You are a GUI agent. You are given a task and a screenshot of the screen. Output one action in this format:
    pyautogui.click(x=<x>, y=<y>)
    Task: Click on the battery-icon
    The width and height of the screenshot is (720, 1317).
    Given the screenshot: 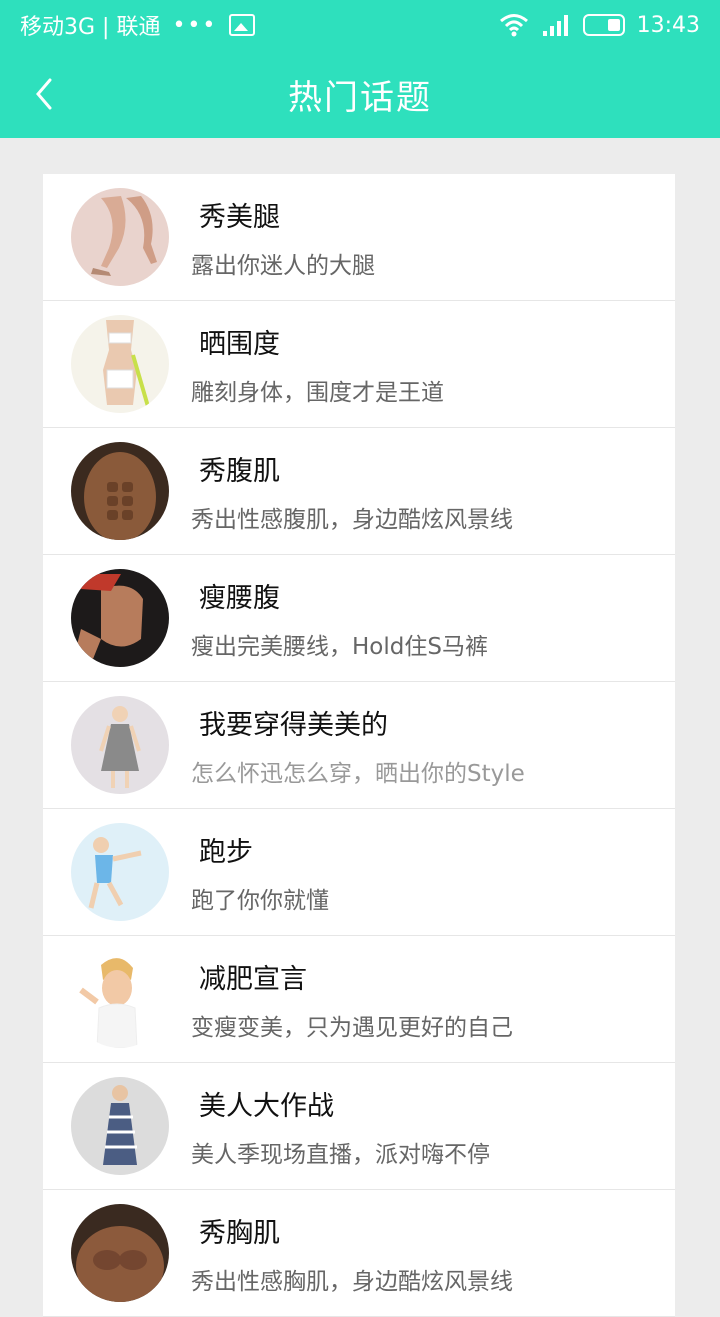 What is the action you would take?
    pyautogui.click(x=603, y=25)
    